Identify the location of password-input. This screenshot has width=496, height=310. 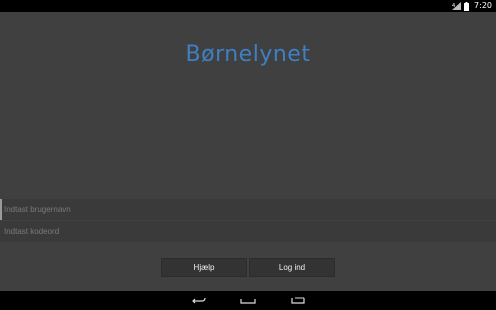
(248, 231).